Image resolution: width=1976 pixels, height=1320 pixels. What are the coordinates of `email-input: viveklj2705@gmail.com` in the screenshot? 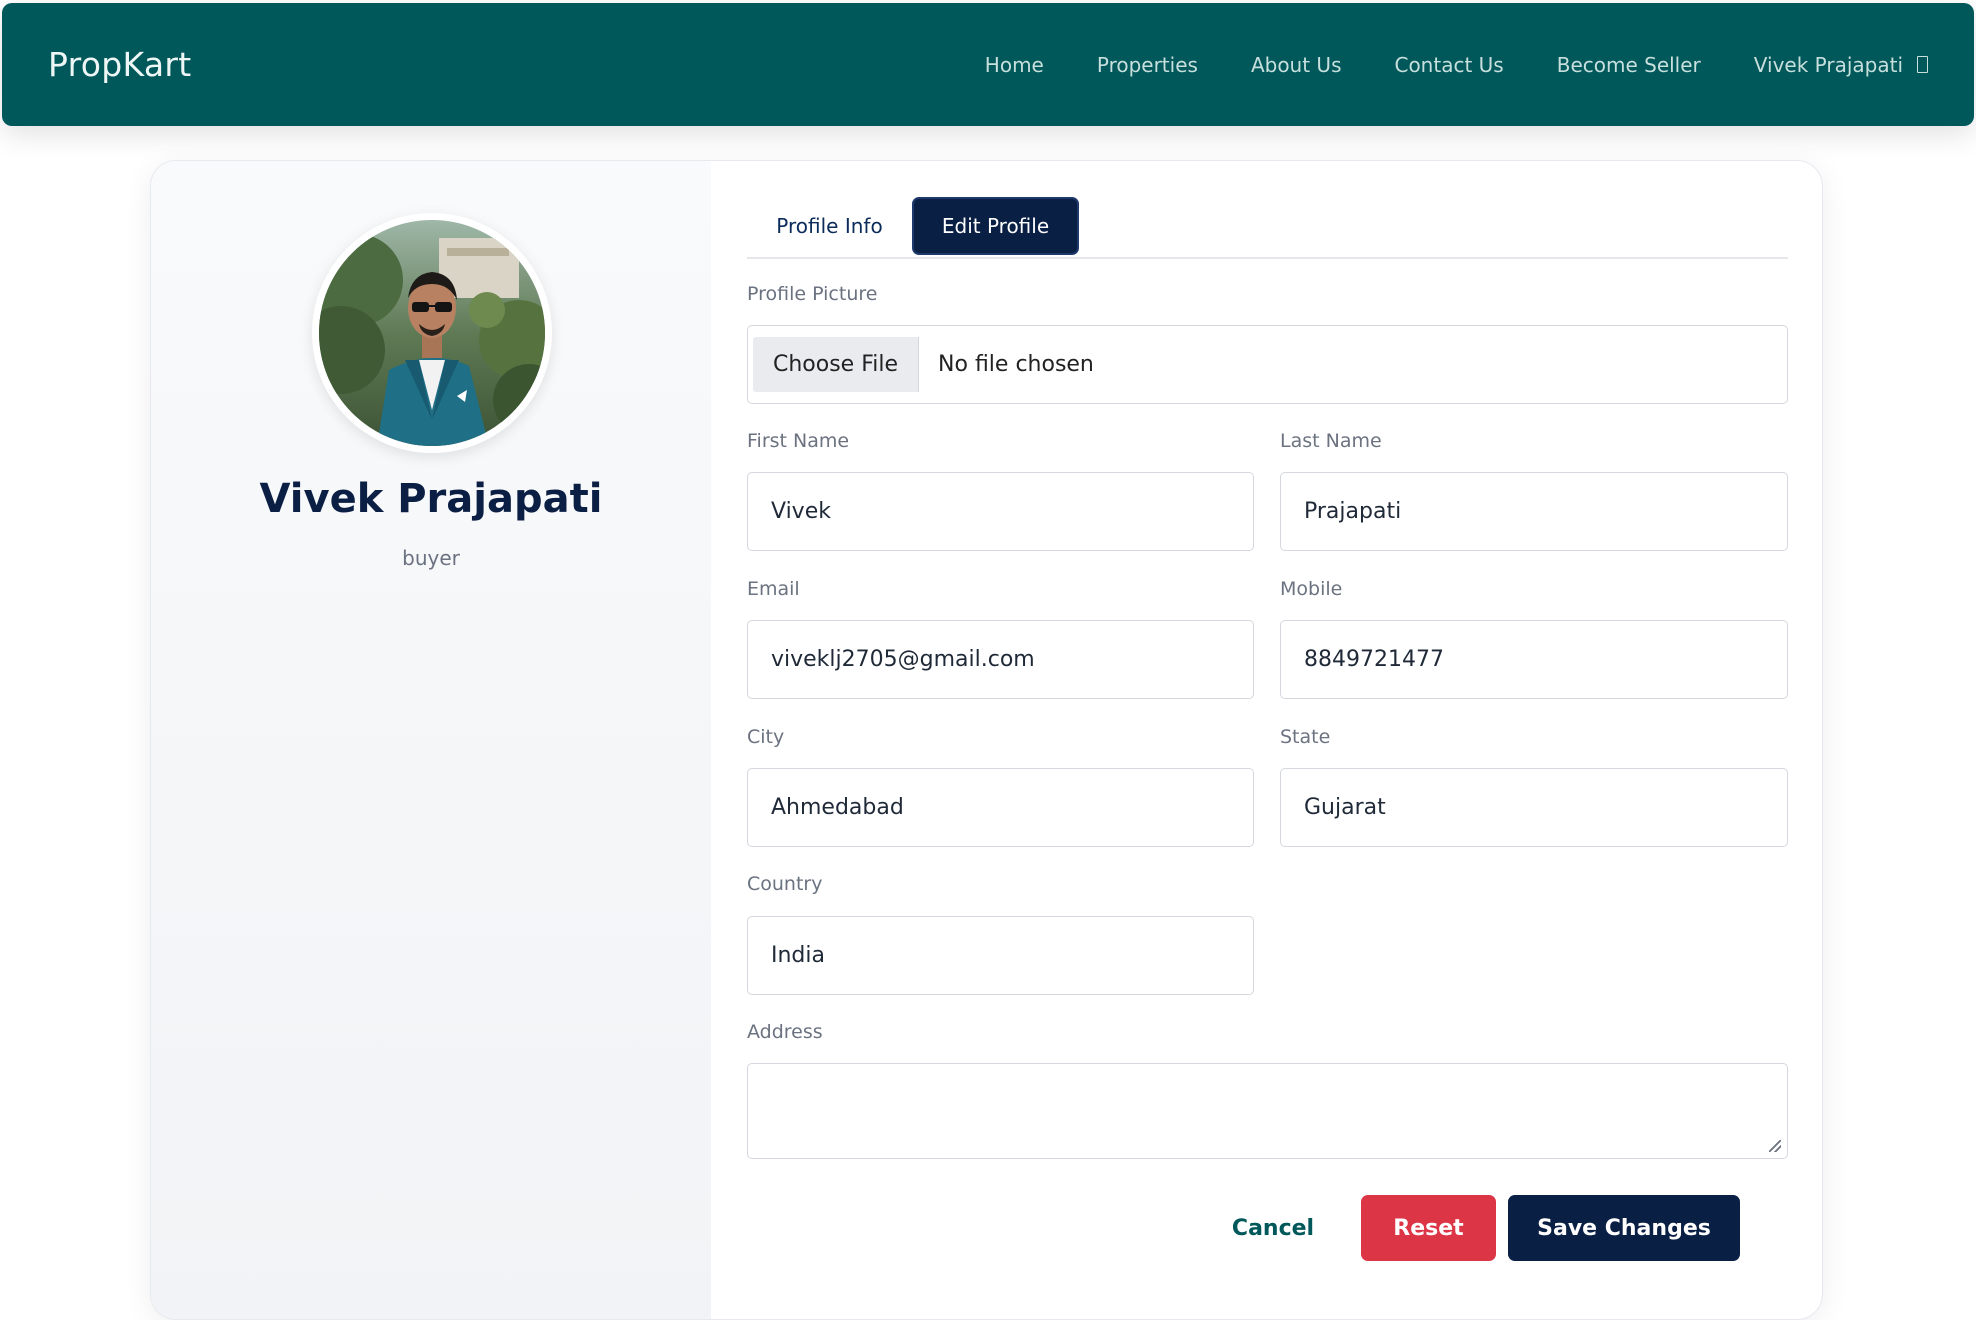 It's located at (1000, 659).